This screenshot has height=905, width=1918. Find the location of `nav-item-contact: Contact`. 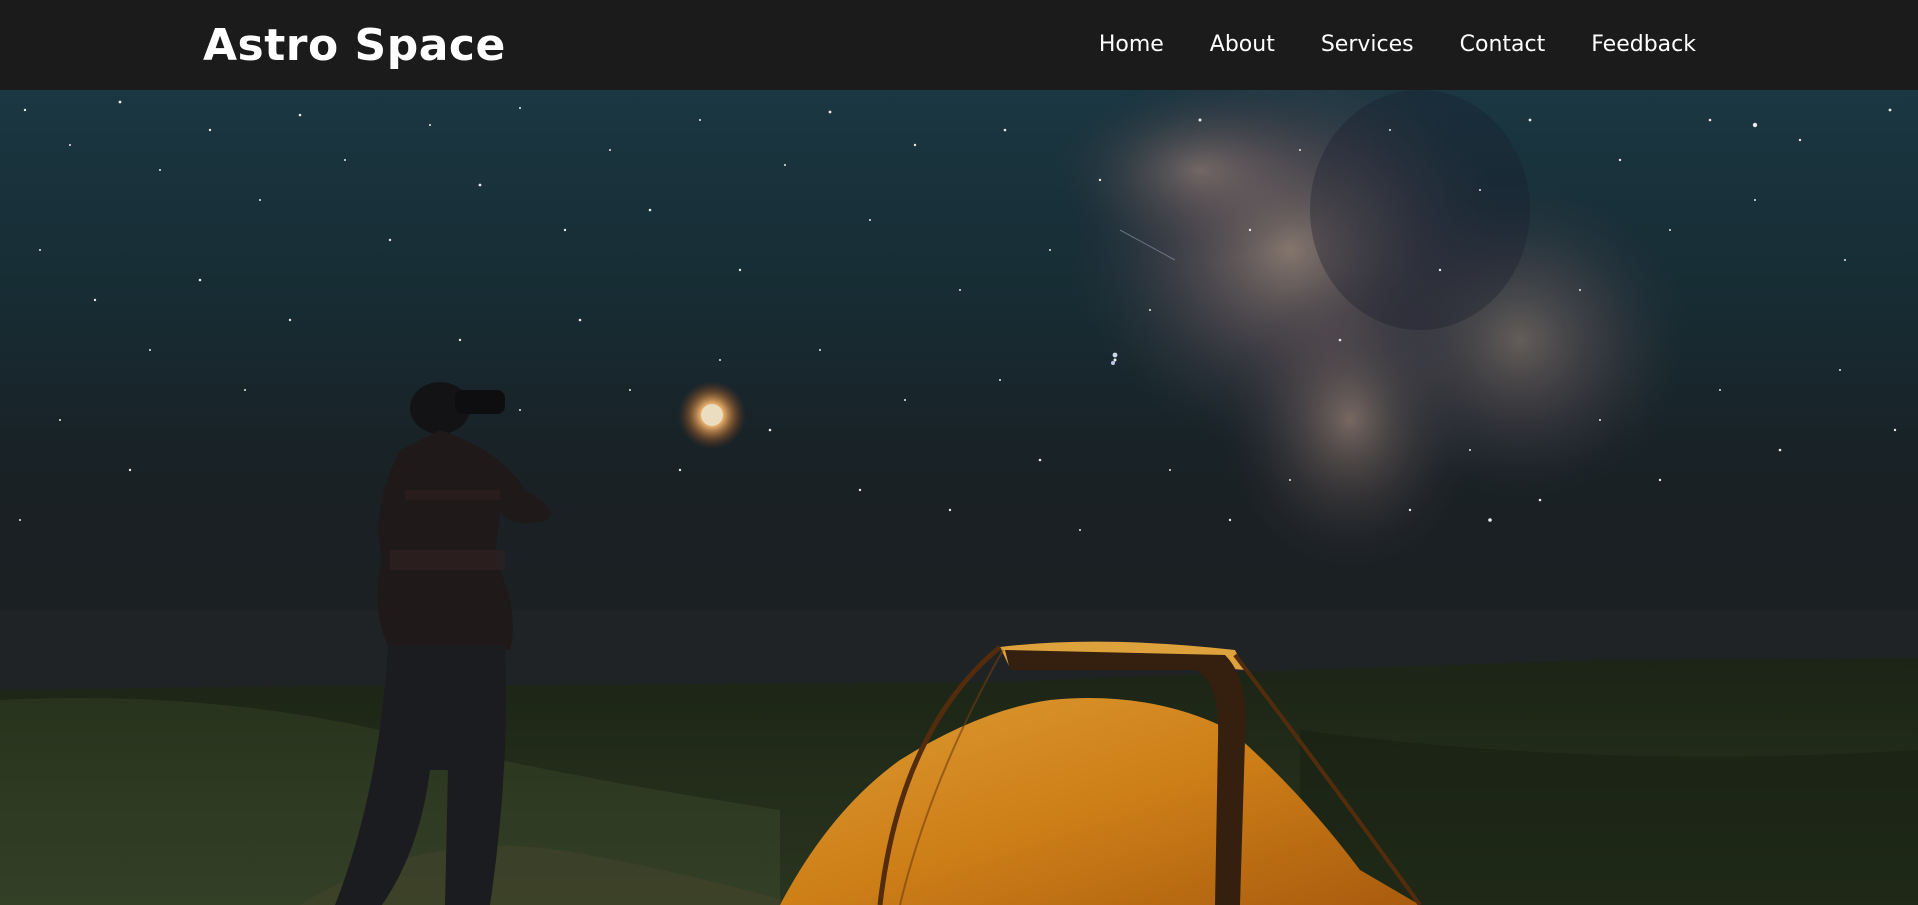

nav-item-contact: Contact is located at coordinates (1480, 45).